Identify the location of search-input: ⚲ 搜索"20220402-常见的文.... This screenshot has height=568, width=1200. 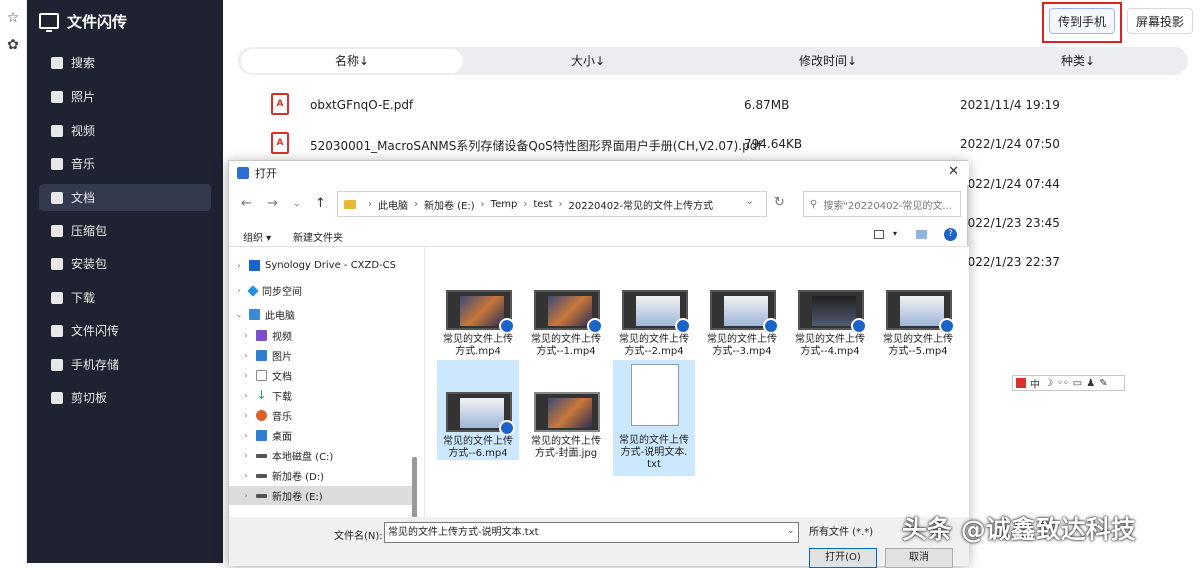
(882, 204).